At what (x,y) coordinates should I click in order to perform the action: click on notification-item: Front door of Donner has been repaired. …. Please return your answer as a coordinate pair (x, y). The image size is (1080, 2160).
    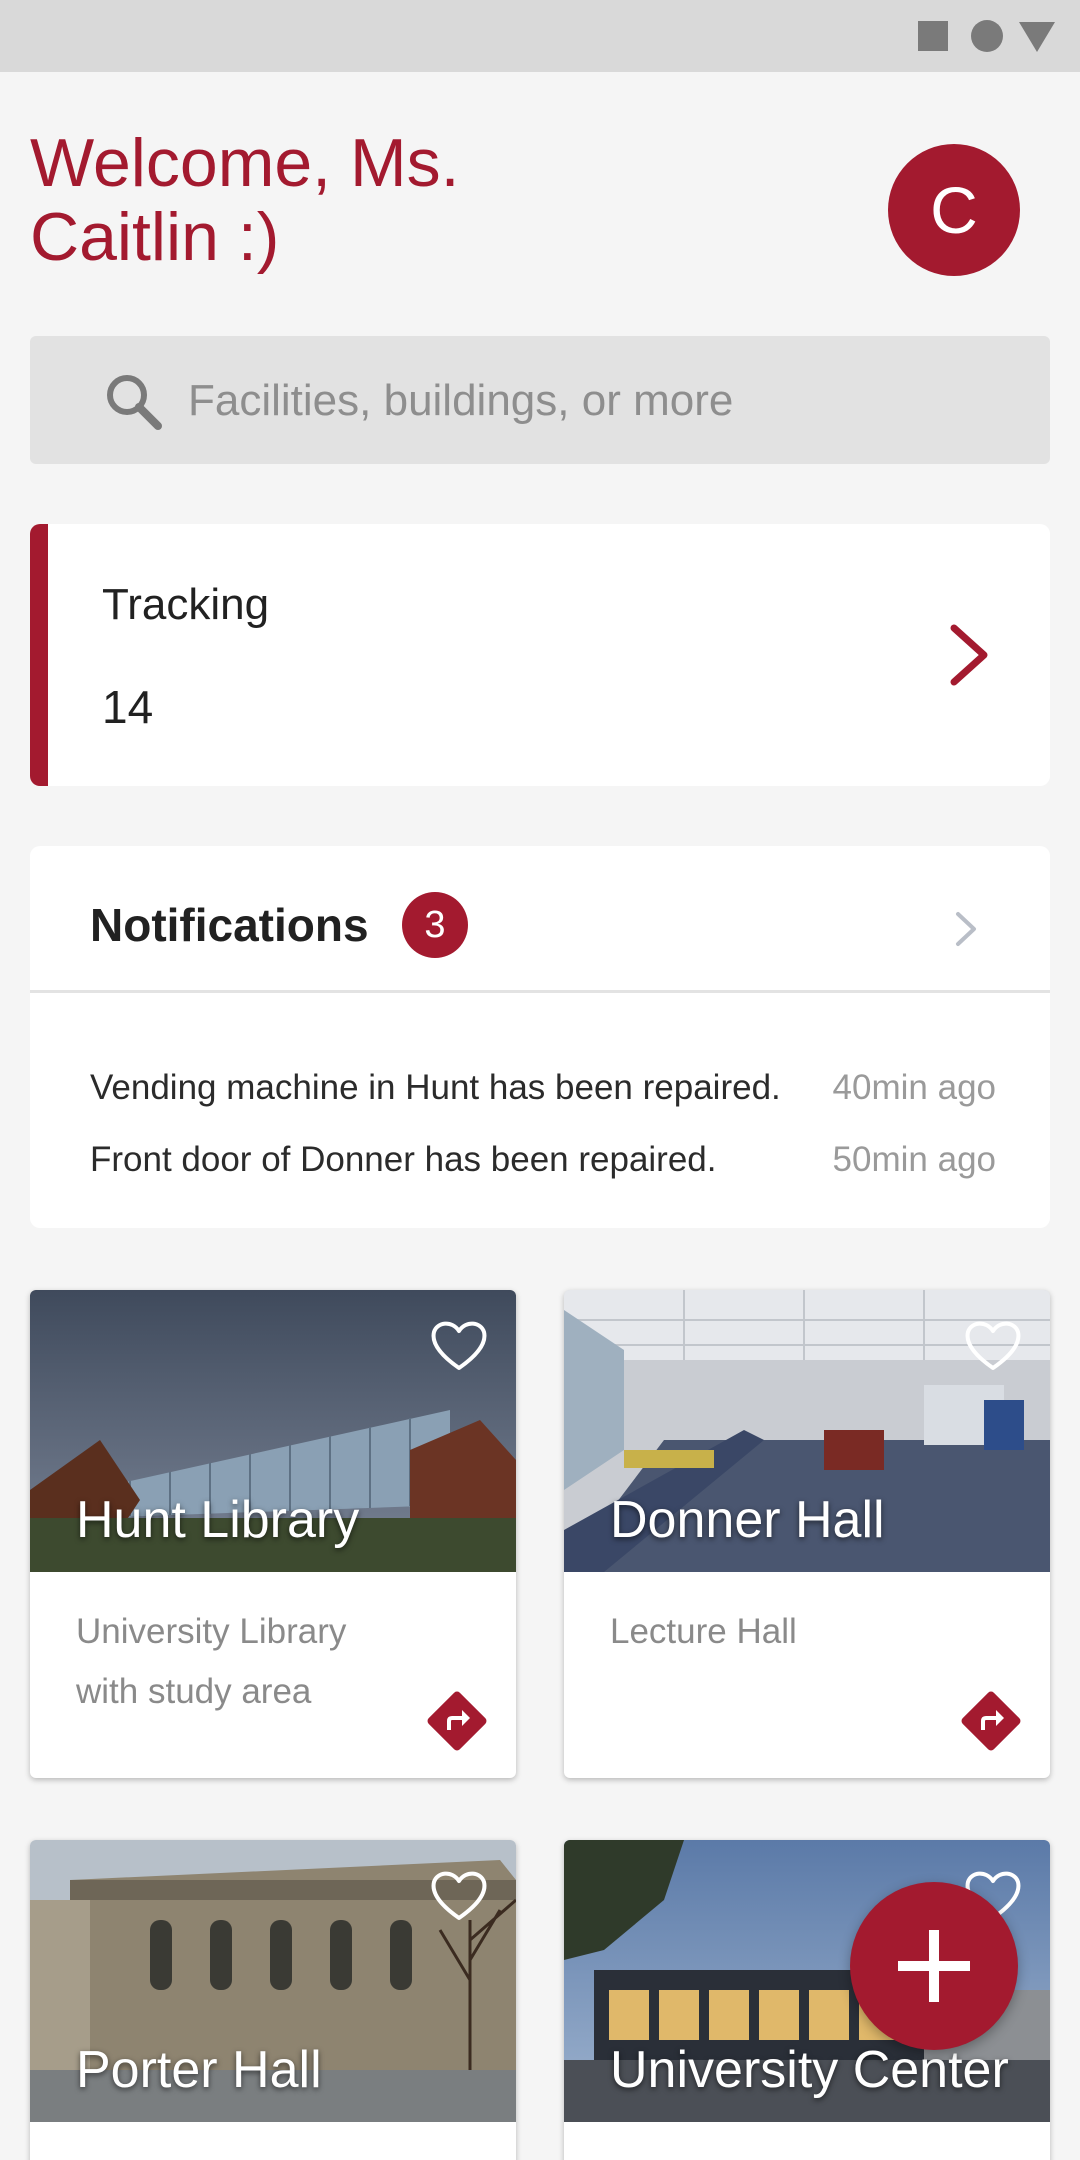
    Looking at the image, I should click on (543, 1160).